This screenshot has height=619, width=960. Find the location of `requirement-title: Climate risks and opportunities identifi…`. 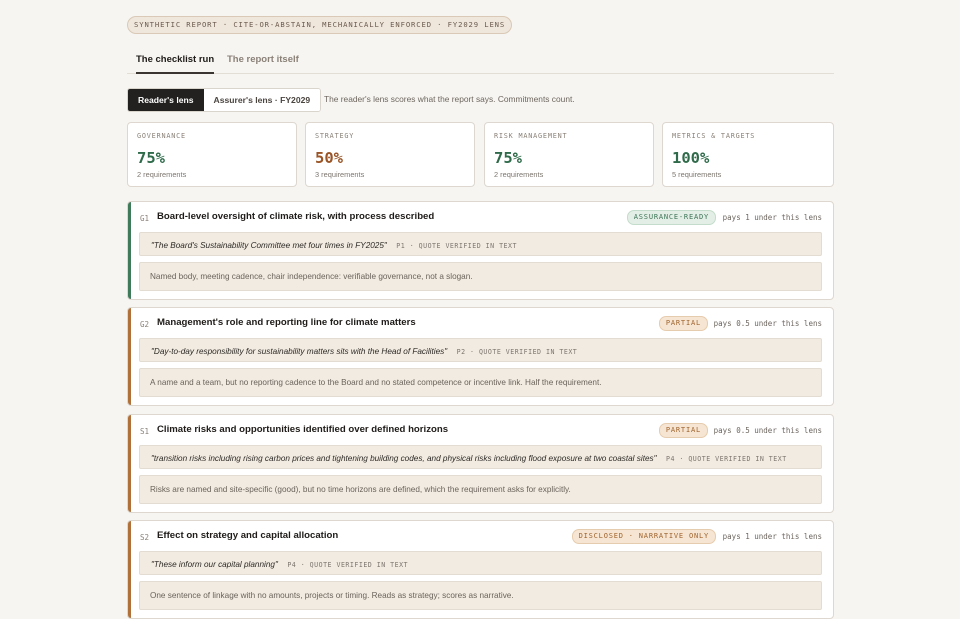

requirement-title: Climate risks and opportunities identifi… is located at coordinates (303, 429).